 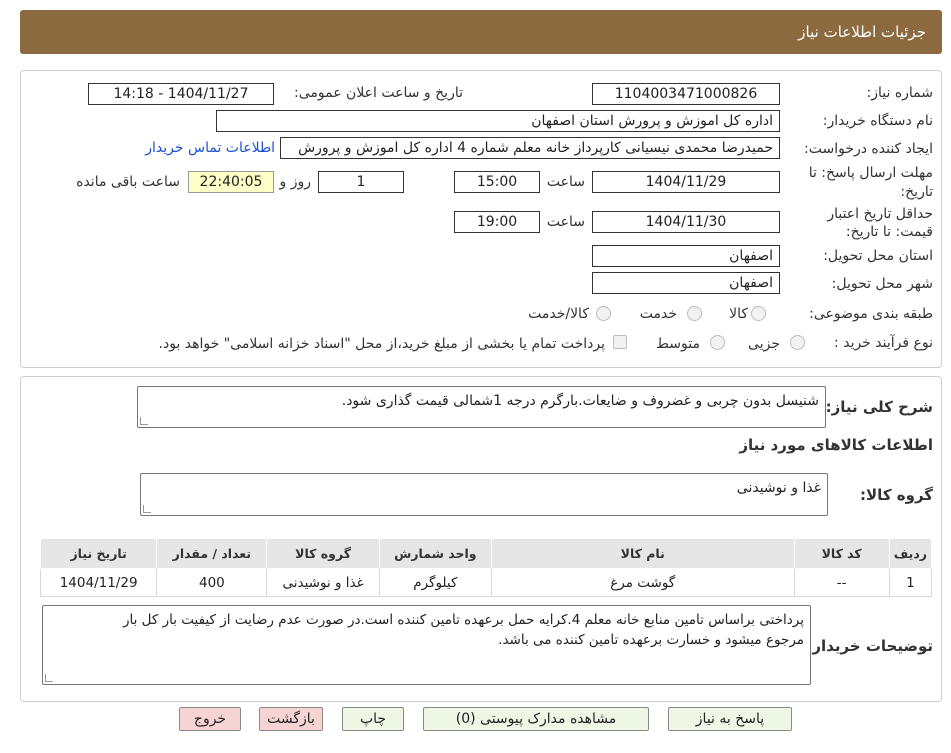 I want to click on category-option-goods: کالا, so click(x=738, y=314).